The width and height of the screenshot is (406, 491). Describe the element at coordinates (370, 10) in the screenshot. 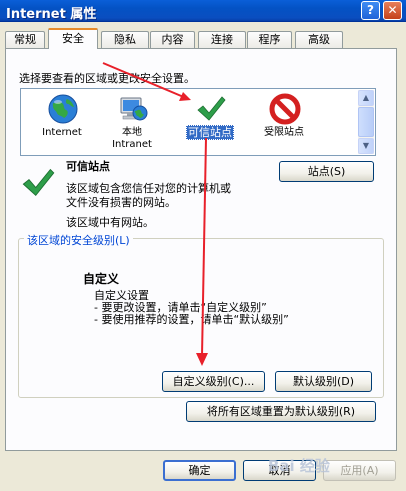

I see `help-button: ?` at that location.